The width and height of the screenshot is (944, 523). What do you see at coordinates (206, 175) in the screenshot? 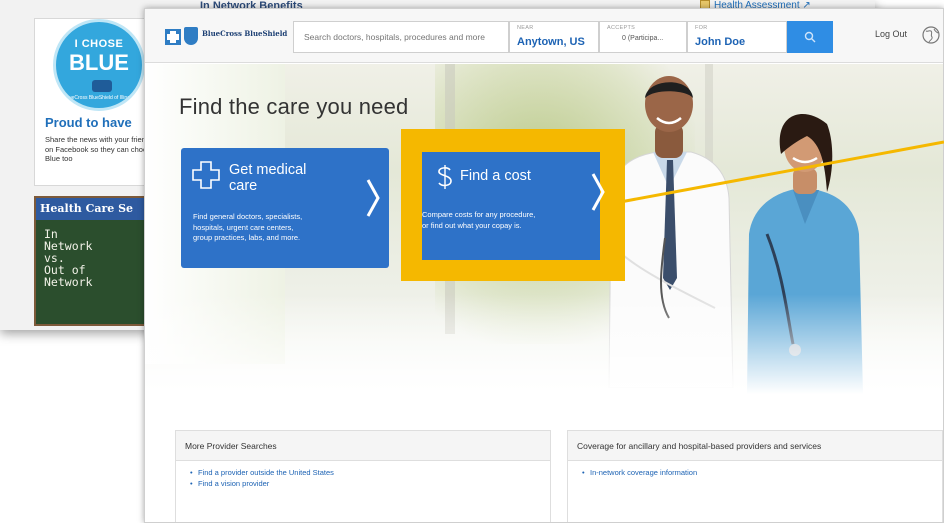
I see `medical-cross-icon` at bounding box center [206, 175].